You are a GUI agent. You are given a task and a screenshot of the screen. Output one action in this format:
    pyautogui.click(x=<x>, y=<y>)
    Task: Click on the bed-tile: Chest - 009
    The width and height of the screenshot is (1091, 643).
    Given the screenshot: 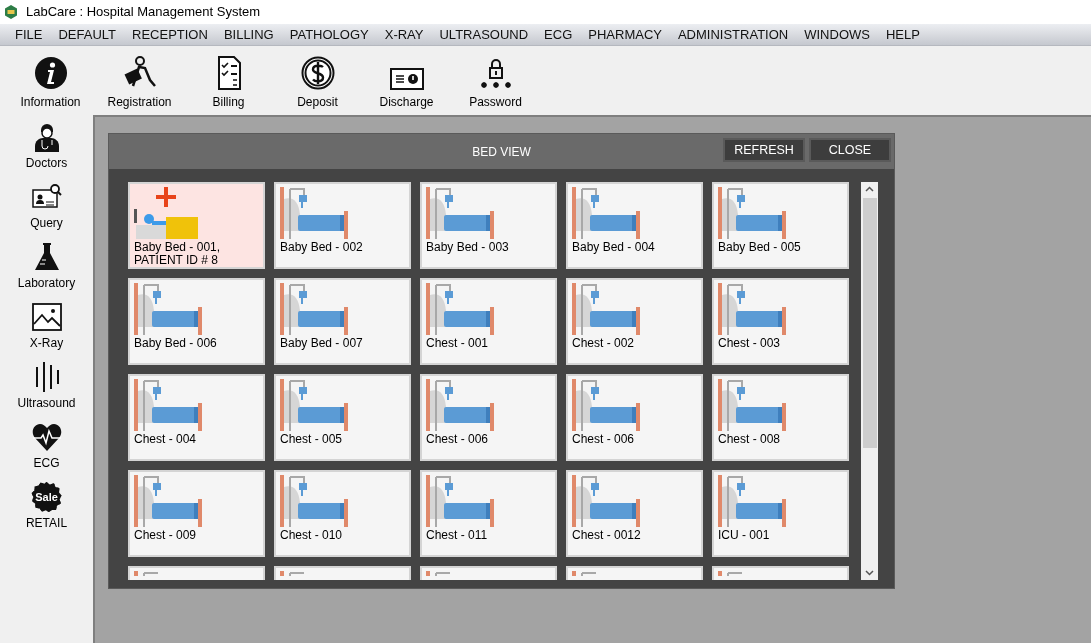 What is the action you would take?
    pyautogui.click(x=196, y=513)
    